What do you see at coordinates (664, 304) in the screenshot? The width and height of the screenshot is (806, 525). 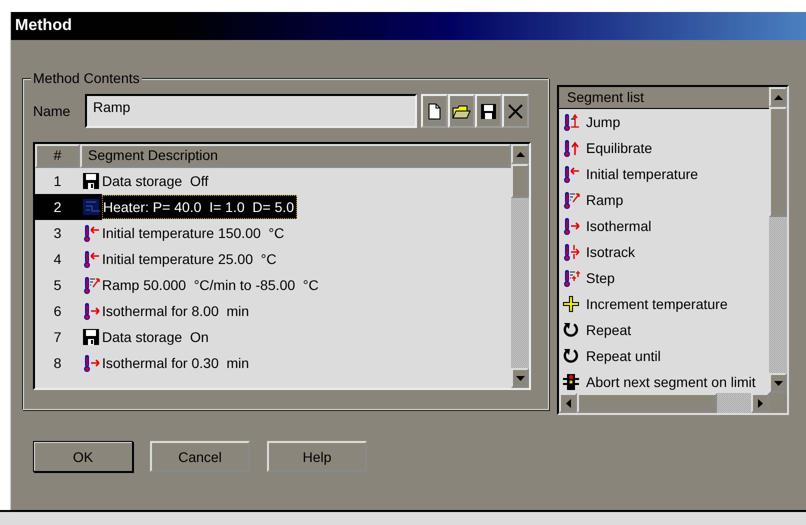 I see `segment-list-item: Increment temperature` at bounding box center [664, 304].